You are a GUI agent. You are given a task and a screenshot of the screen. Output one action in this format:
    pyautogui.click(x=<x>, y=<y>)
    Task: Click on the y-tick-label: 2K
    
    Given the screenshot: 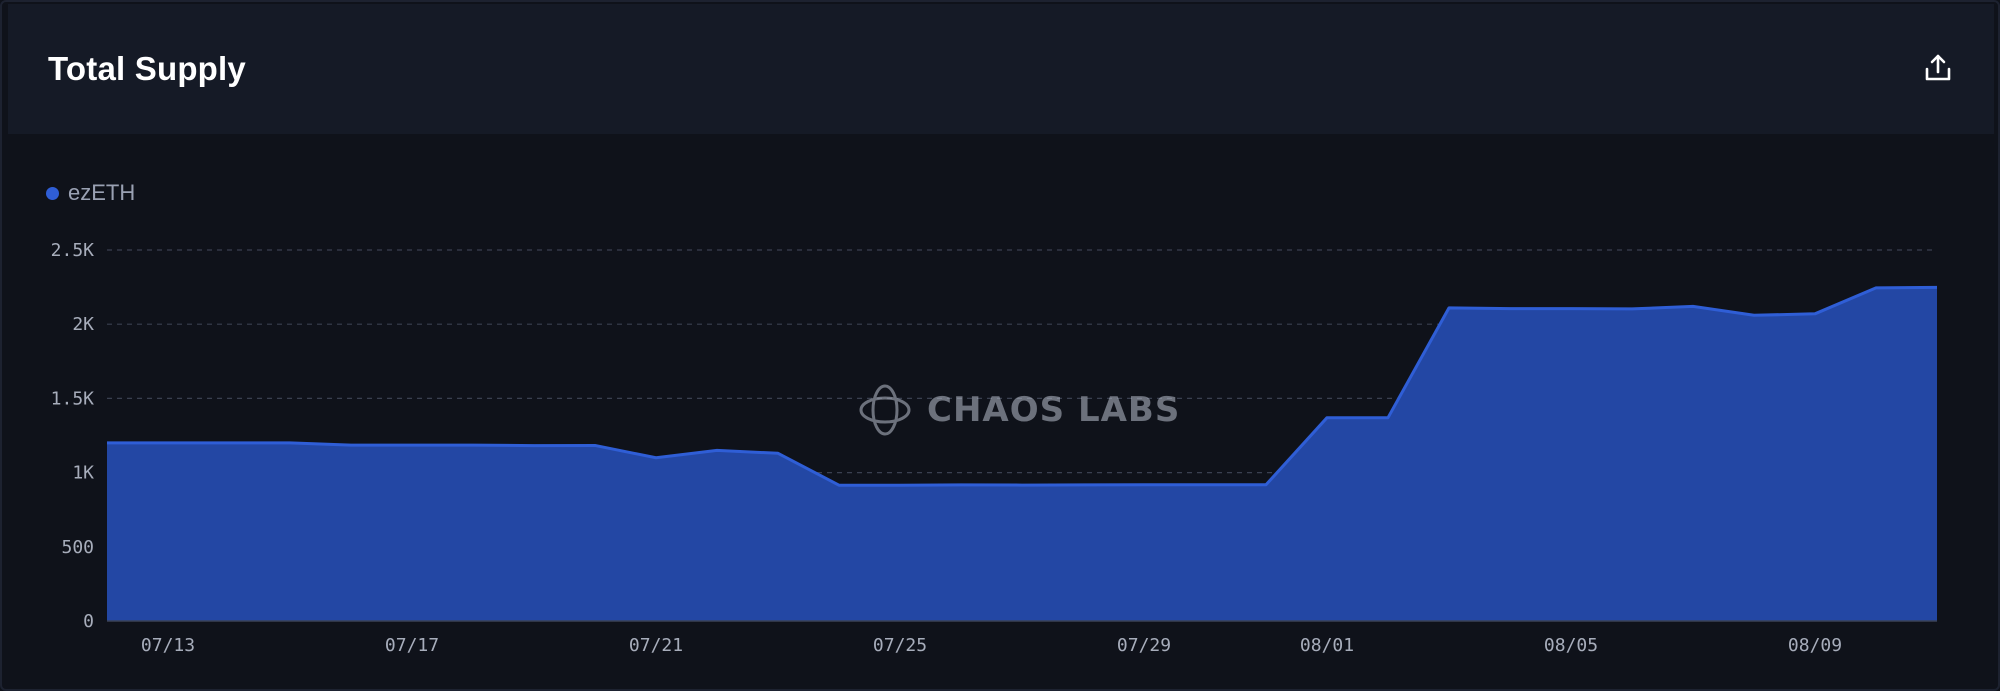 What is the action you would take?
    pyautogui.click(x=83, y=324)
    